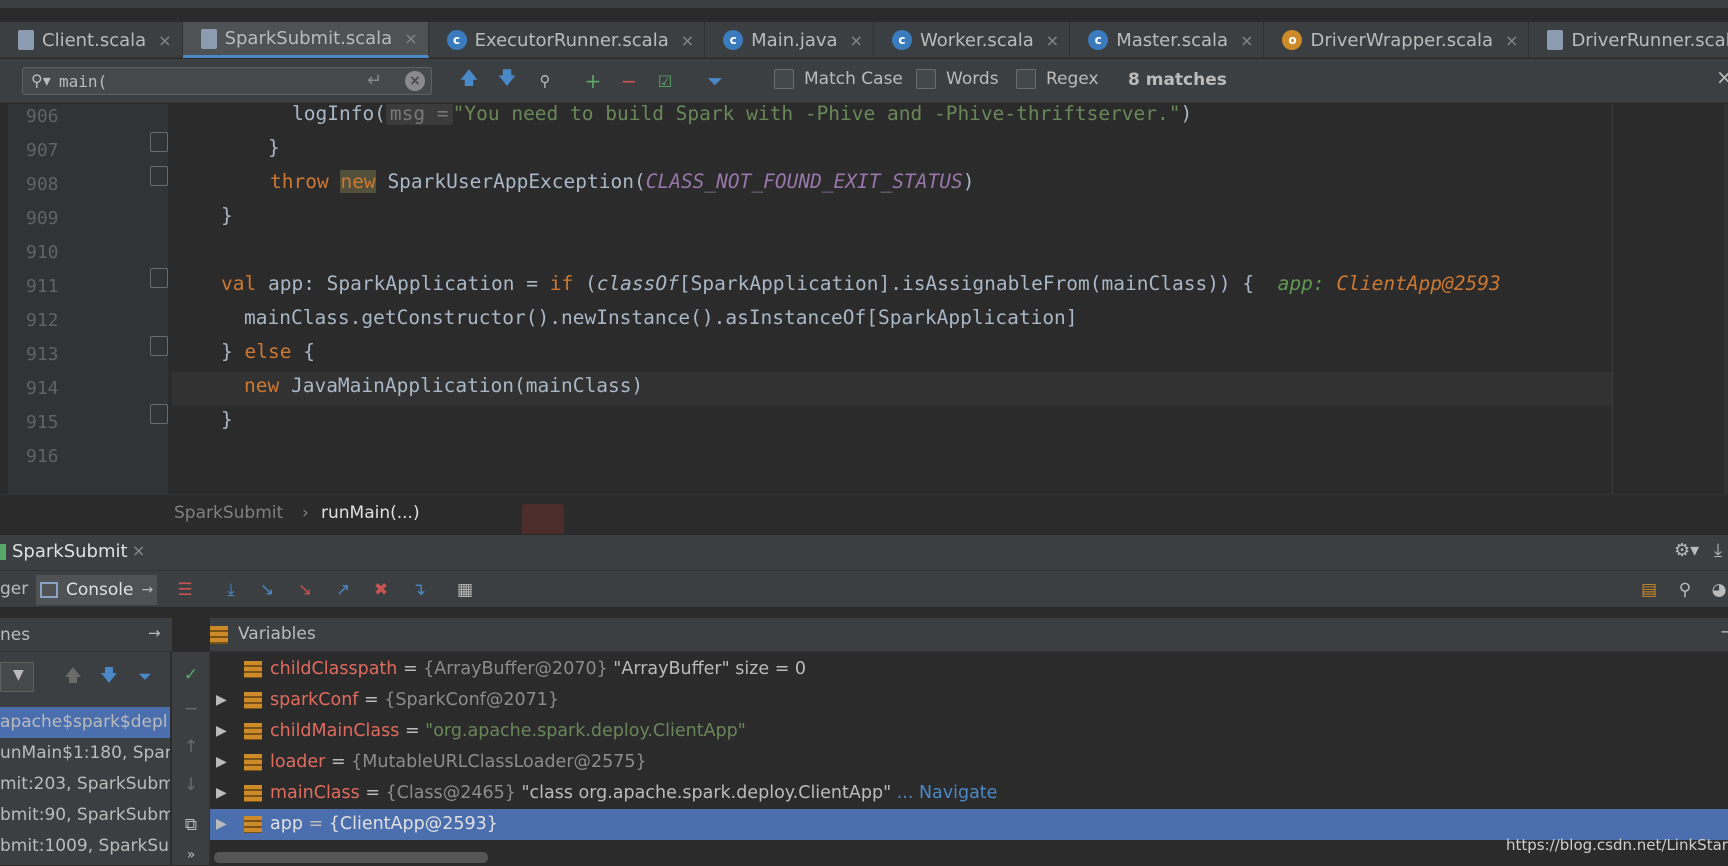 The image size is (1728, 866). Describe the element at coordinates (370, 513) in the screenshot. I see `breadcrumb-method: runMain(...)` at that location.